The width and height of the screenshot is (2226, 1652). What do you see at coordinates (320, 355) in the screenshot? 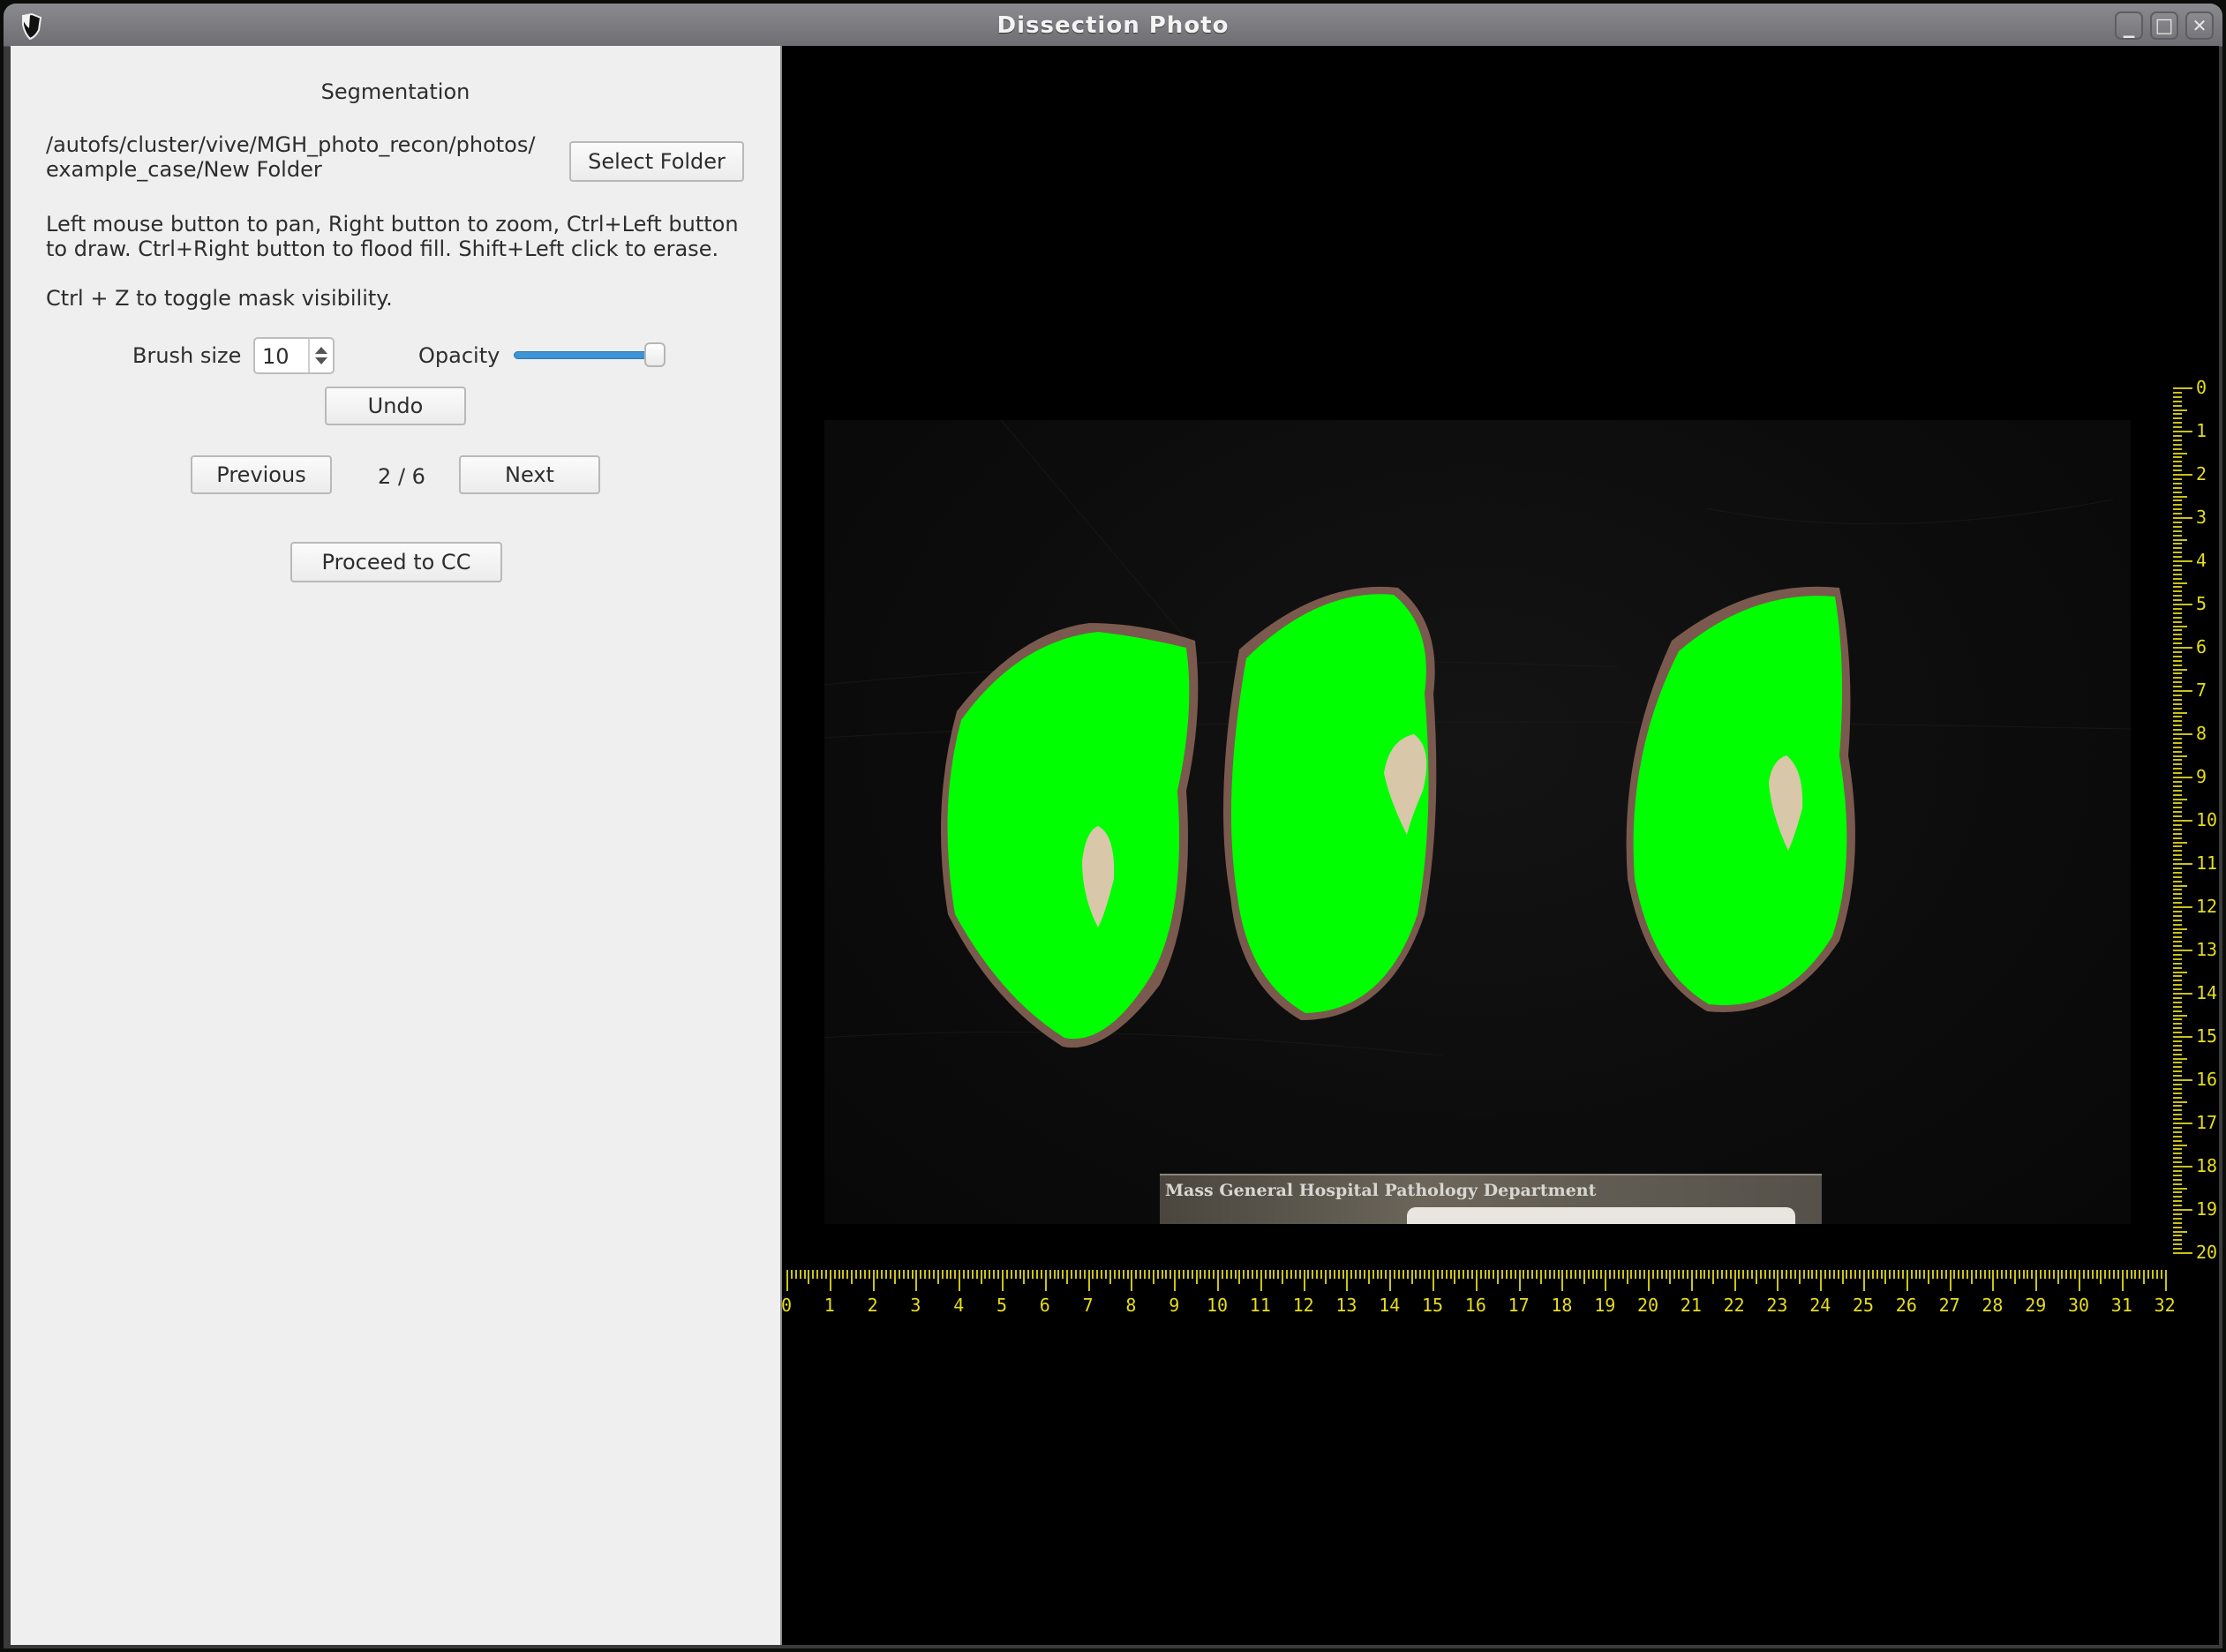
I see `spin-arrows` at bounding box center [320, 355].